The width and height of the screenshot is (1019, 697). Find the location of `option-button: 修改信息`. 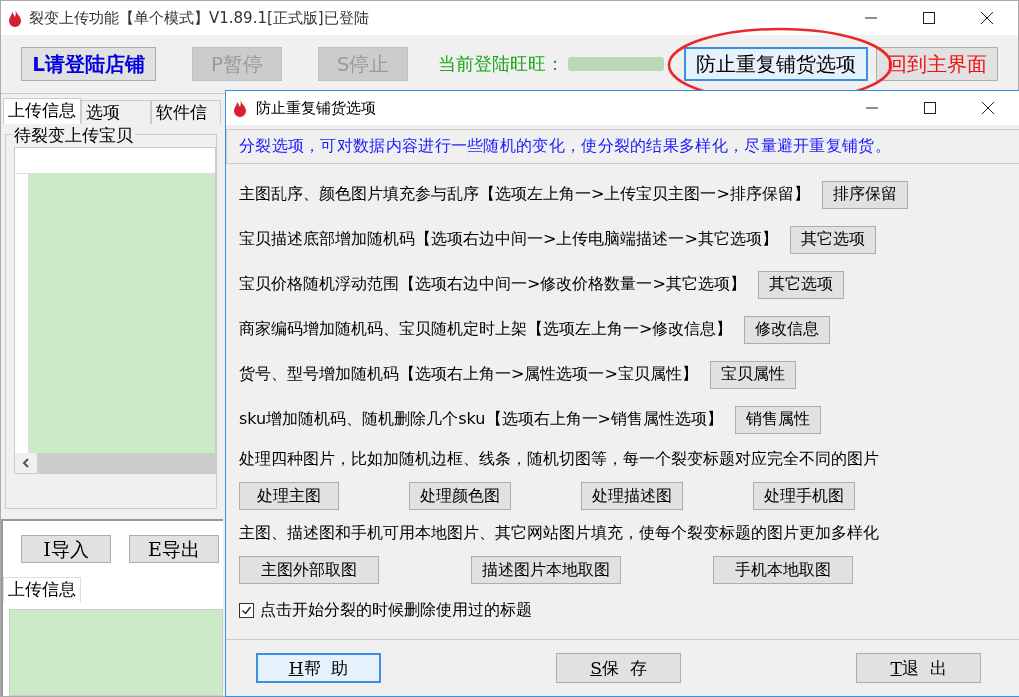

option-button: 修改信息 is located at coordinates (787, 329).